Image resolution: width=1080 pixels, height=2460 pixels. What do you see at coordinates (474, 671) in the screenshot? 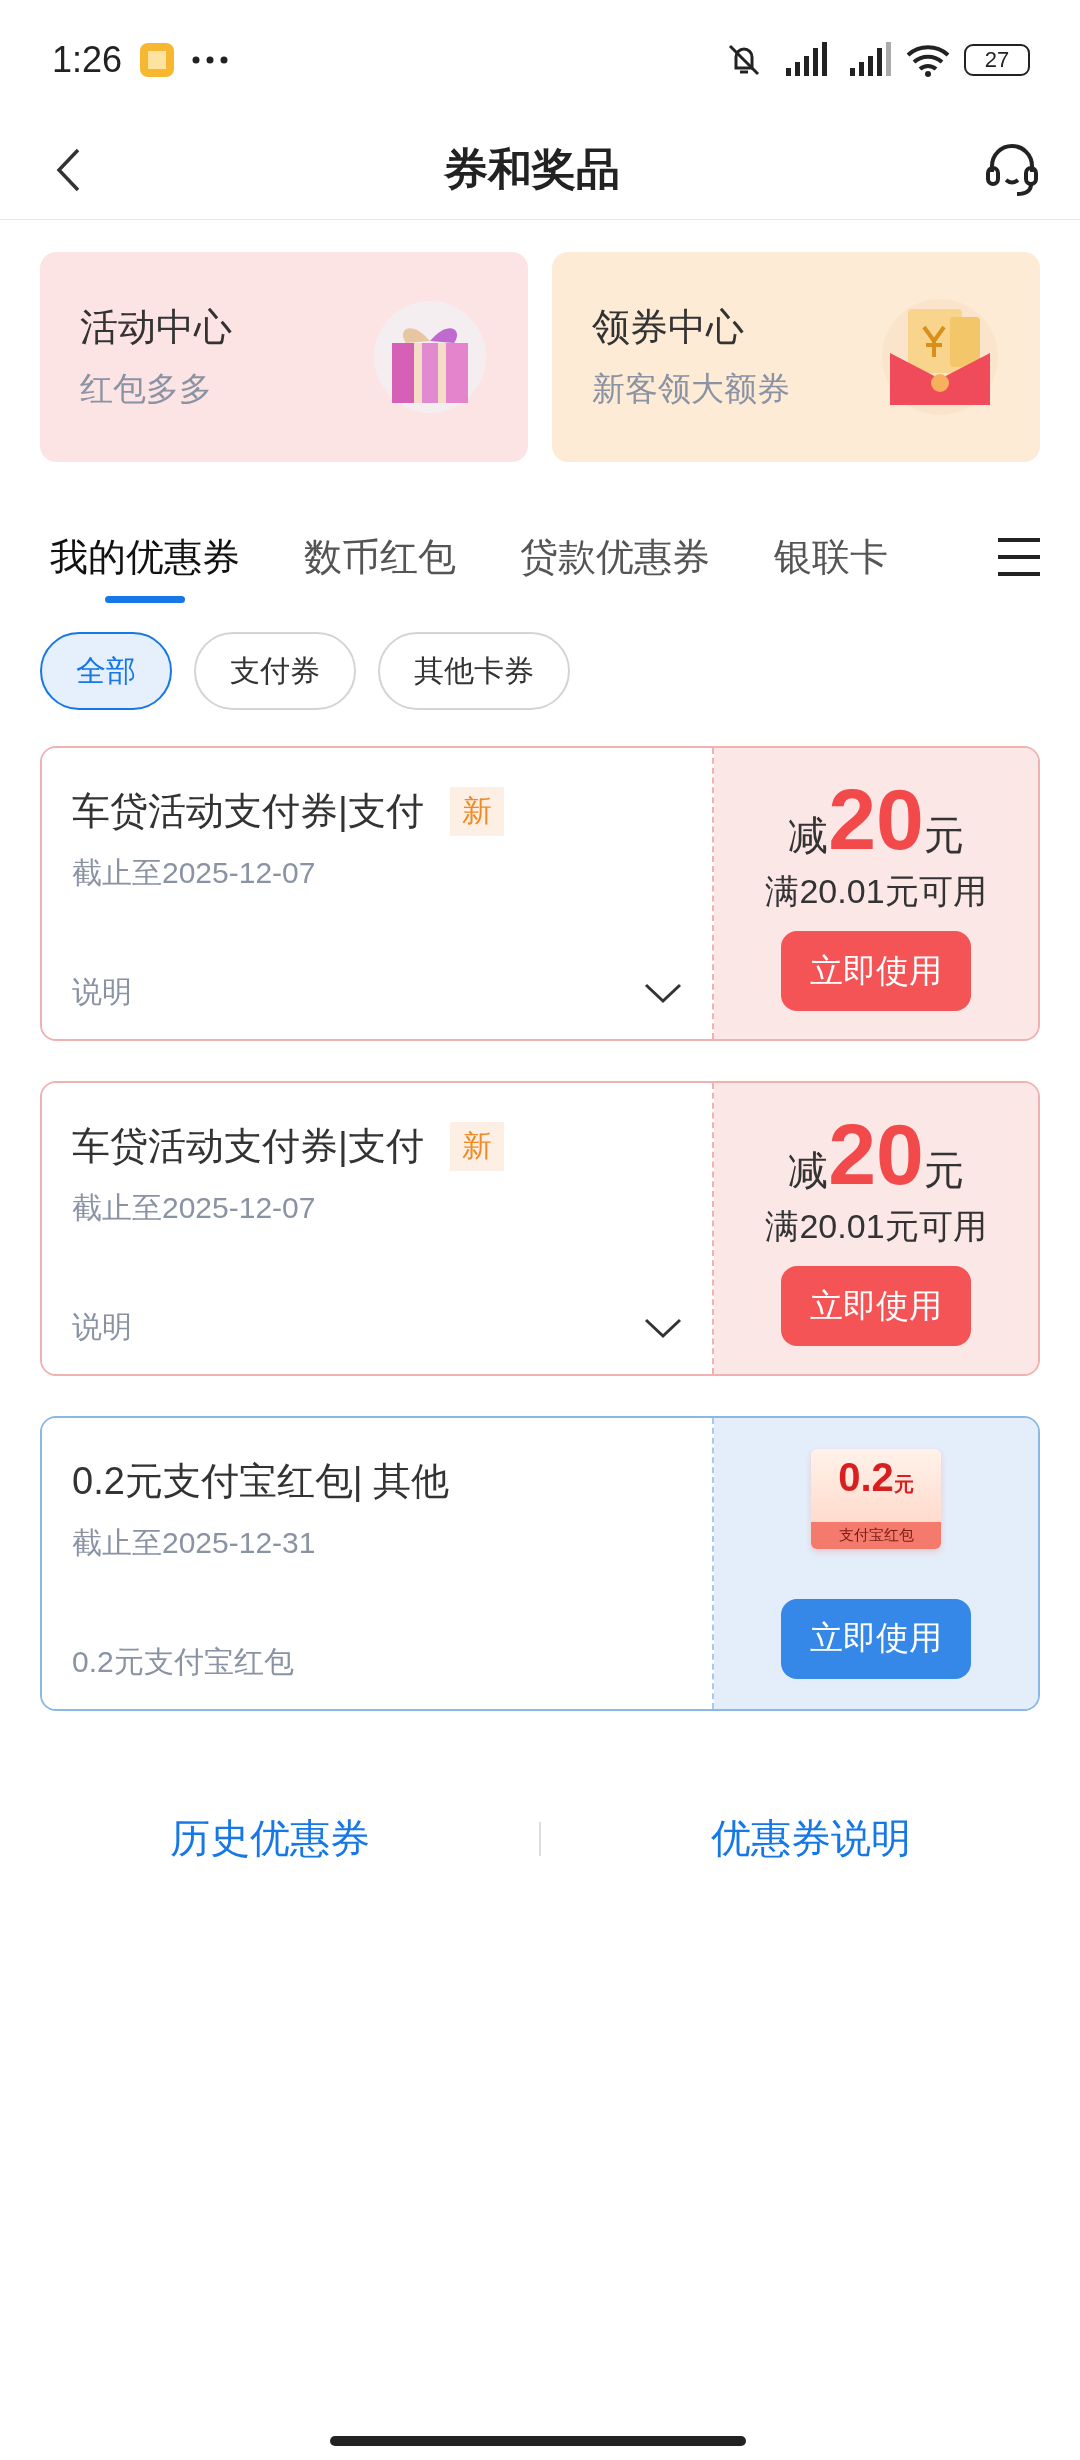
I see `filter-chip: 其他卡券` at bounding box center [474, 671].